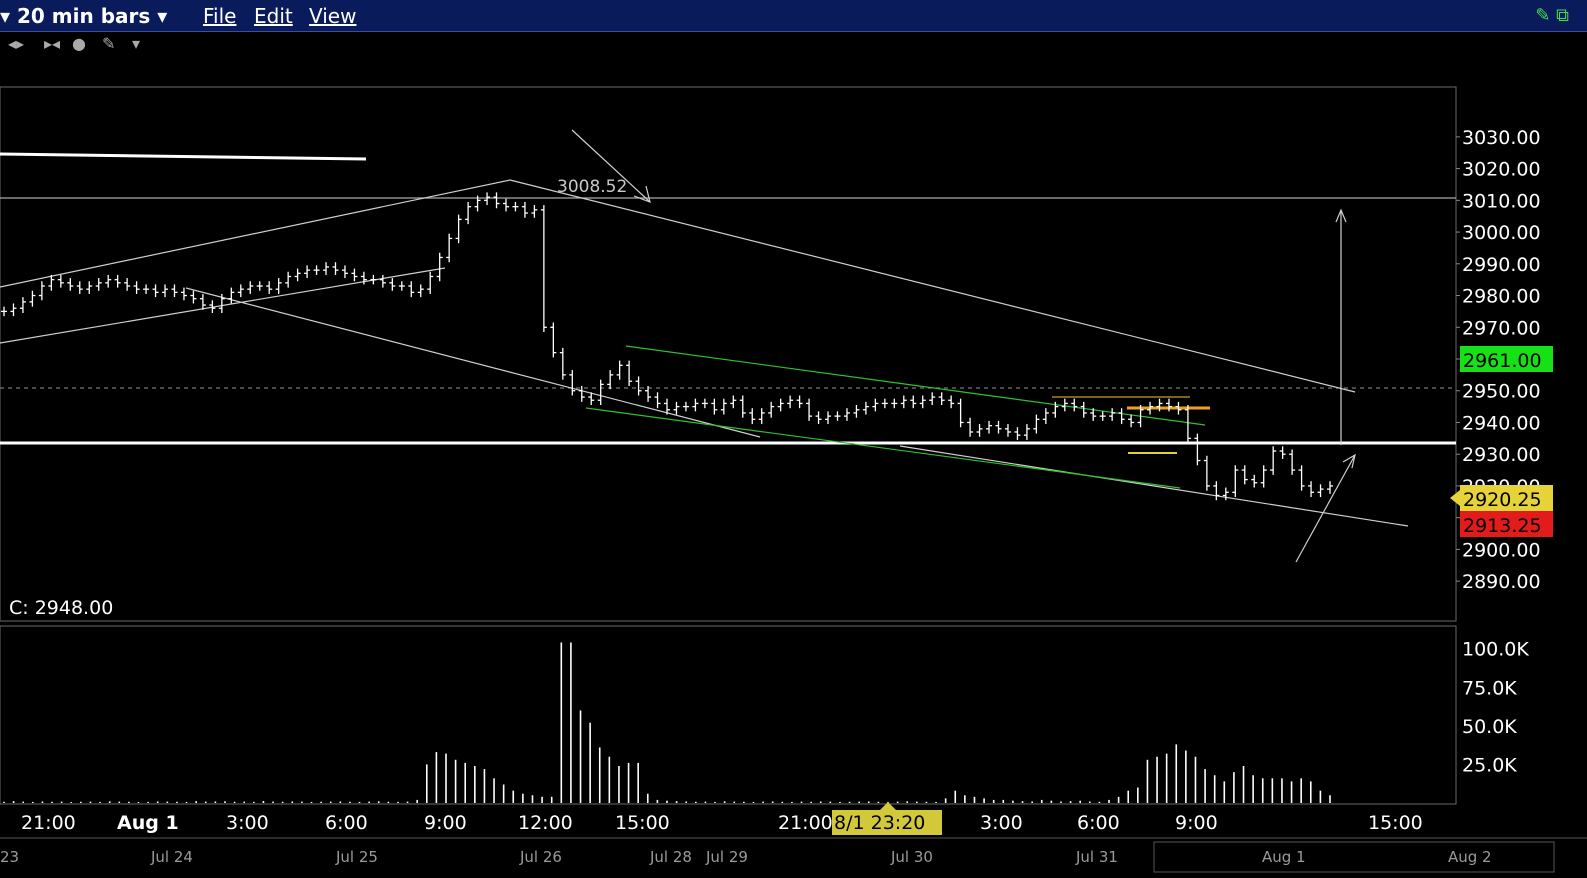 The width and height of the screenshot is (1587, 878). Describe the element at coordinates (219, 16) in the screenshot. I see `menu-file: File` at that location.